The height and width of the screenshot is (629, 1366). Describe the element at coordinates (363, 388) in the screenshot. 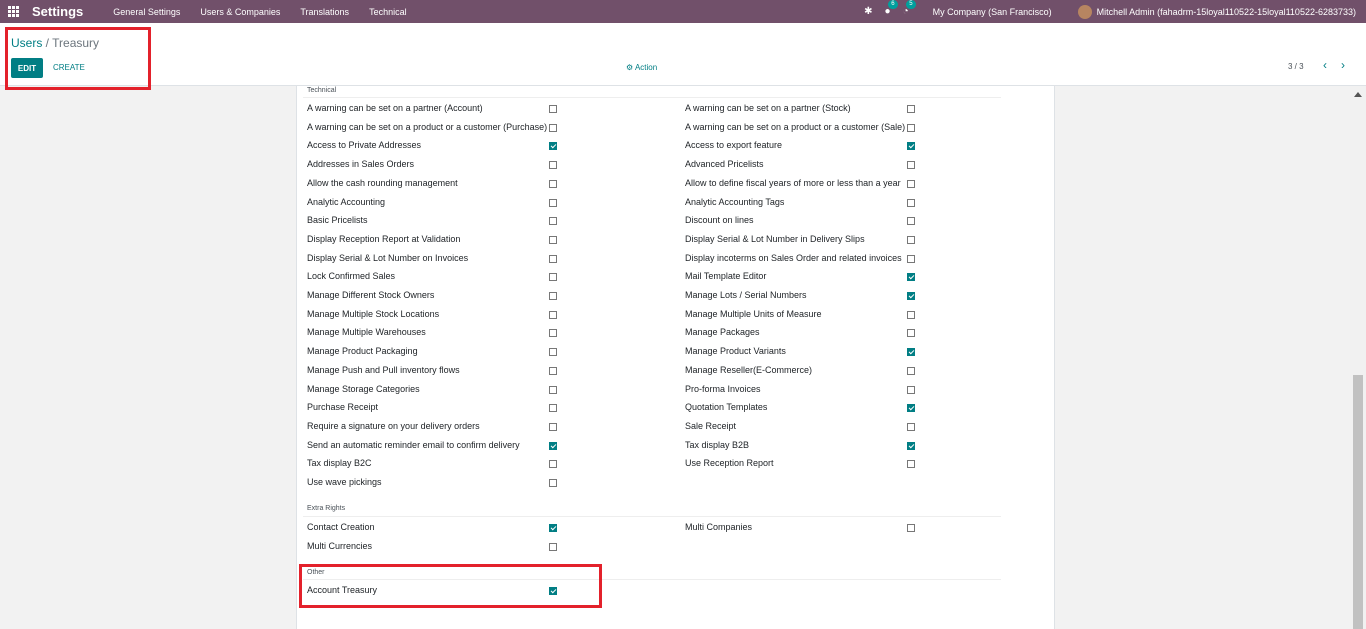

I see `field-label-manage-storage-categories: Manage Storage Categories` at that location.